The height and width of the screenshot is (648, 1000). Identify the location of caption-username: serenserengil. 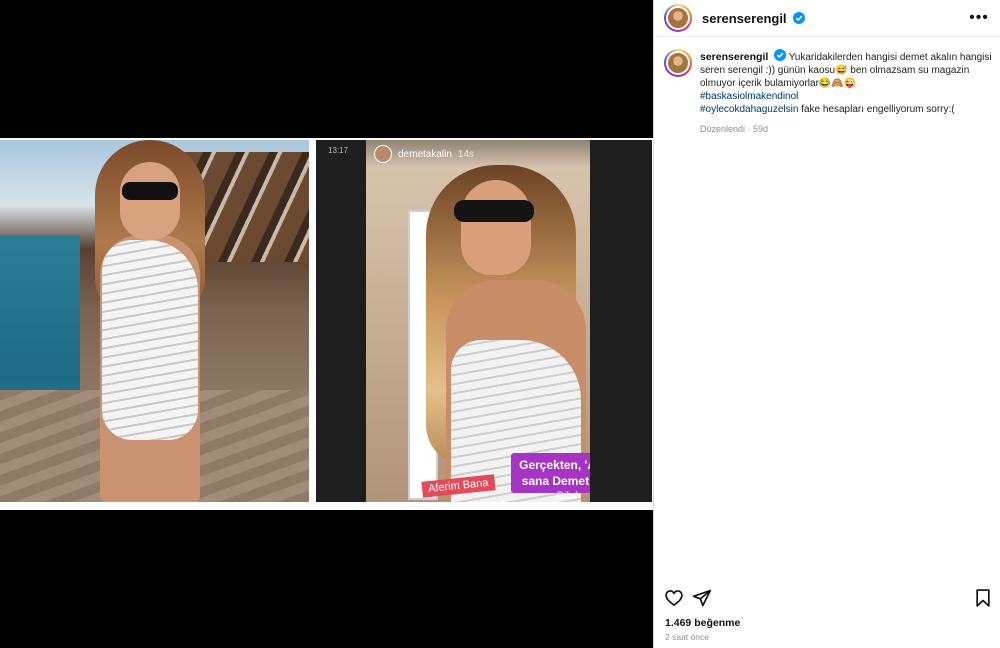
(734, 57).